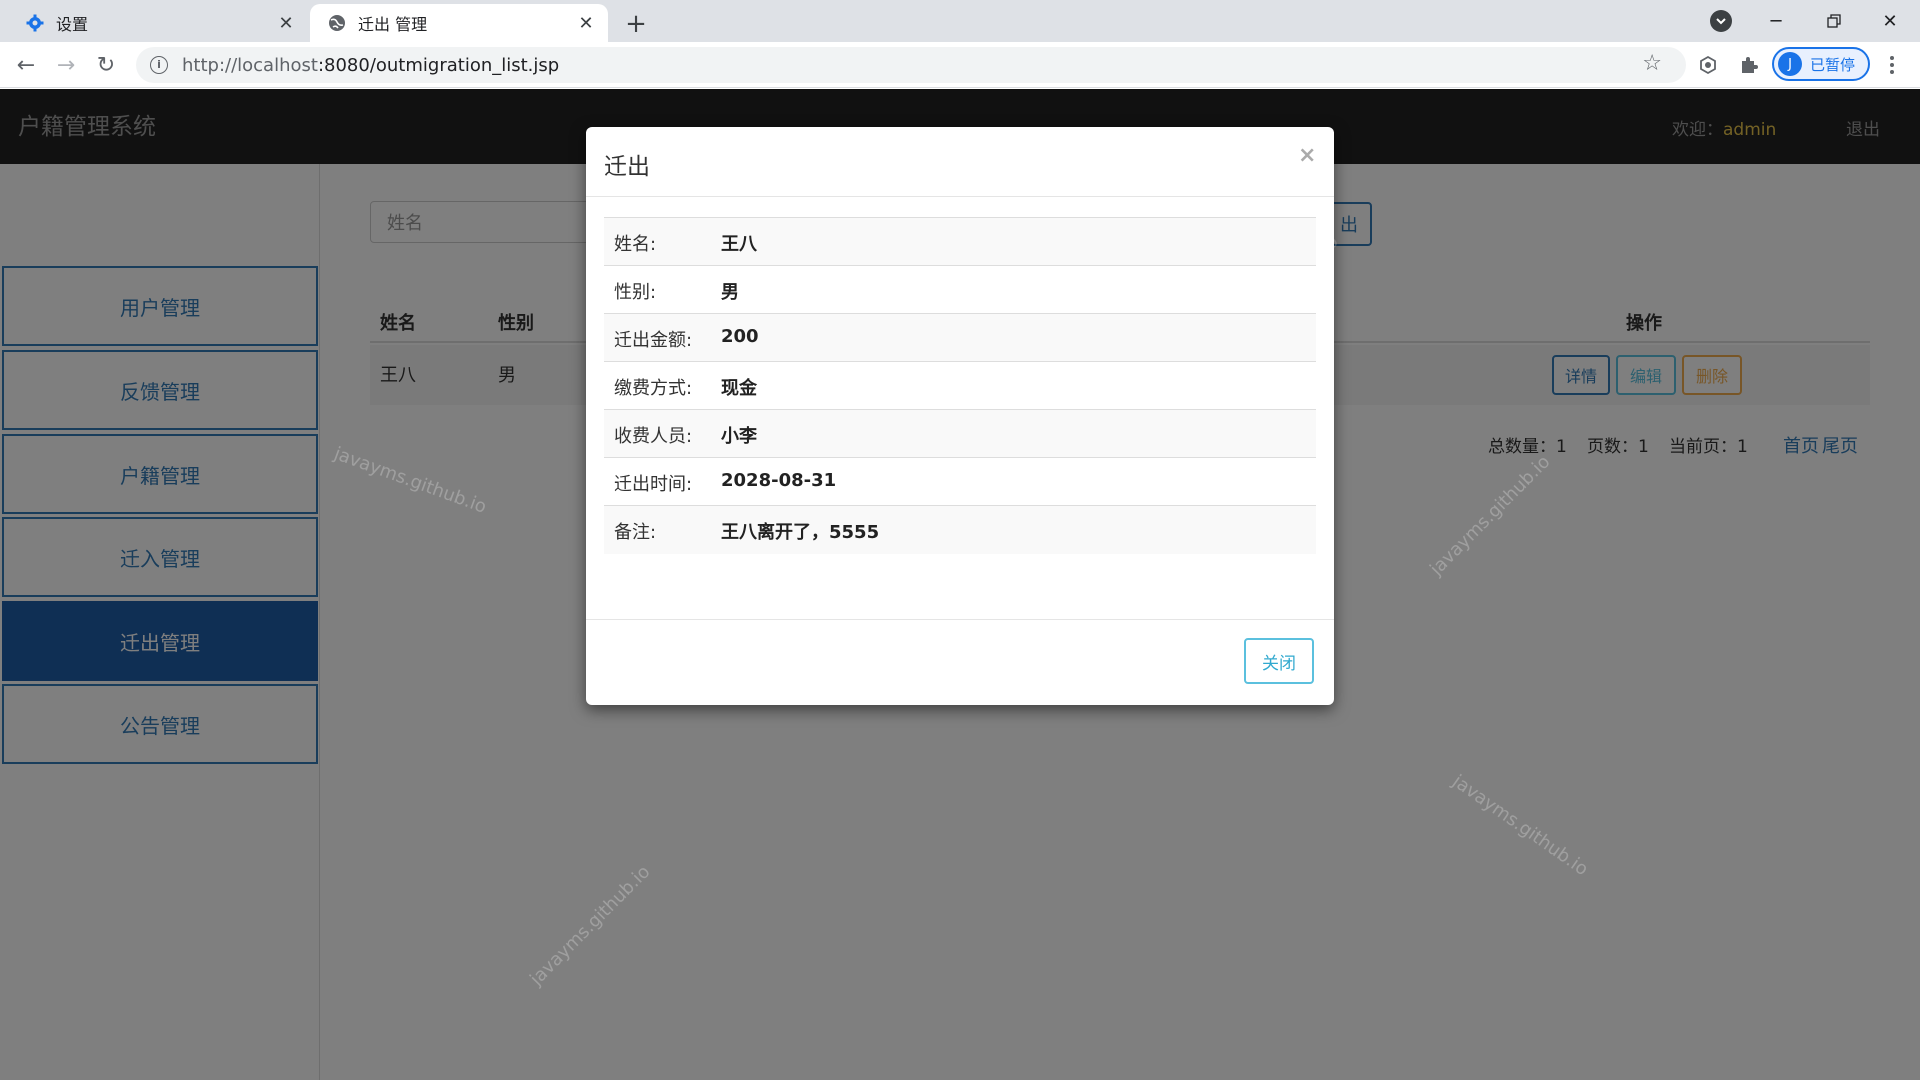 The width and height of the screenshot is (1920, 1080). Describe the element at coordinates (960, 242) in the screenshot. I see `detail-row-name: 姓名: 王八` at that location.